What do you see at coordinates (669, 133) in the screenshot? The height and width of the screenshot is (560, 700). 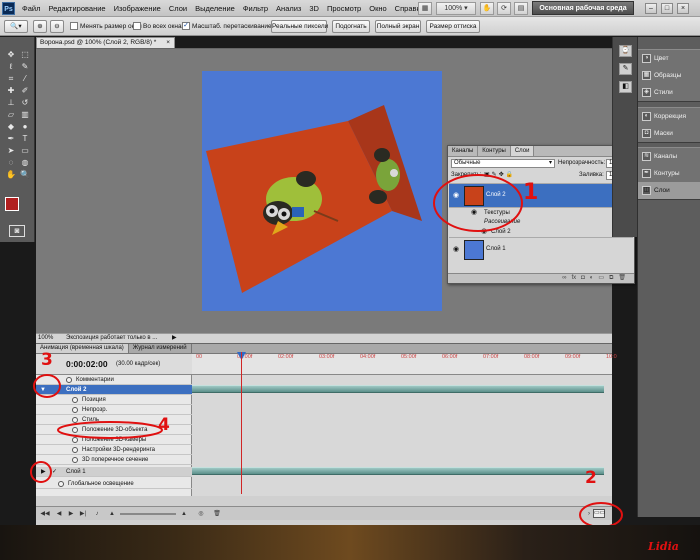 I see `dock-item-masks: ◘ Маски` at bounding box center [669, 133].